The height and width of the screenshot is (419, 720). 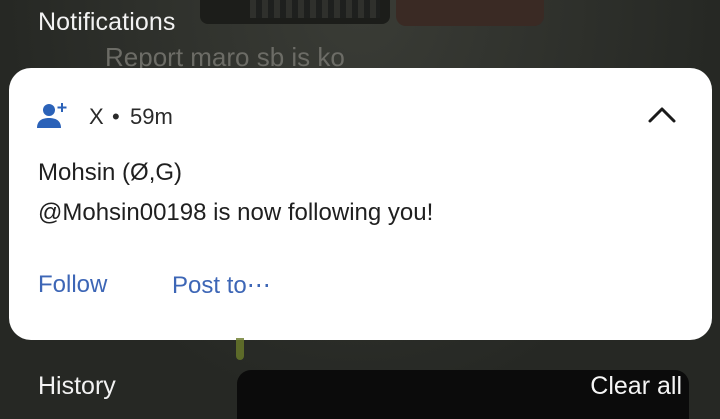 I want to click on post-to-button: Post to⋯, so click(x=221, y=285).